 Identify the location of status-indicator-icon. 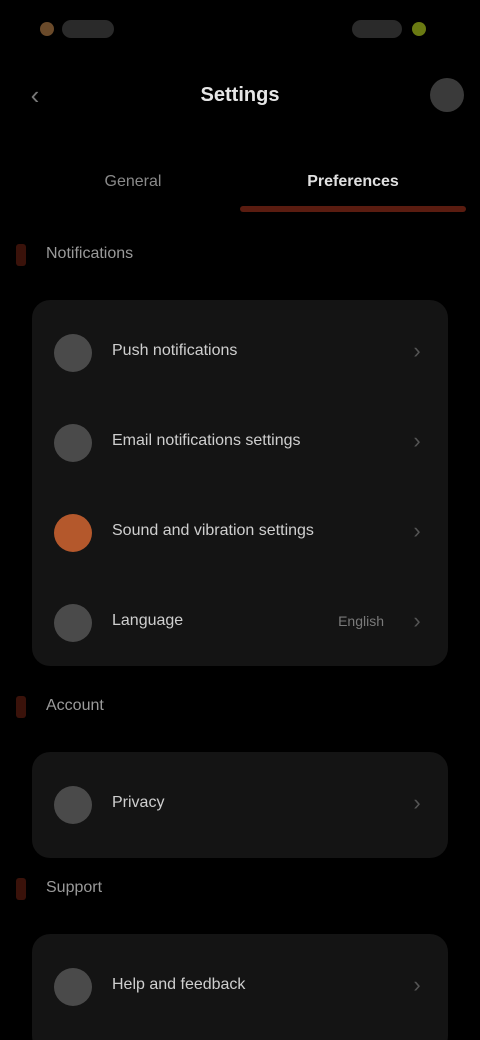
(47, 29).